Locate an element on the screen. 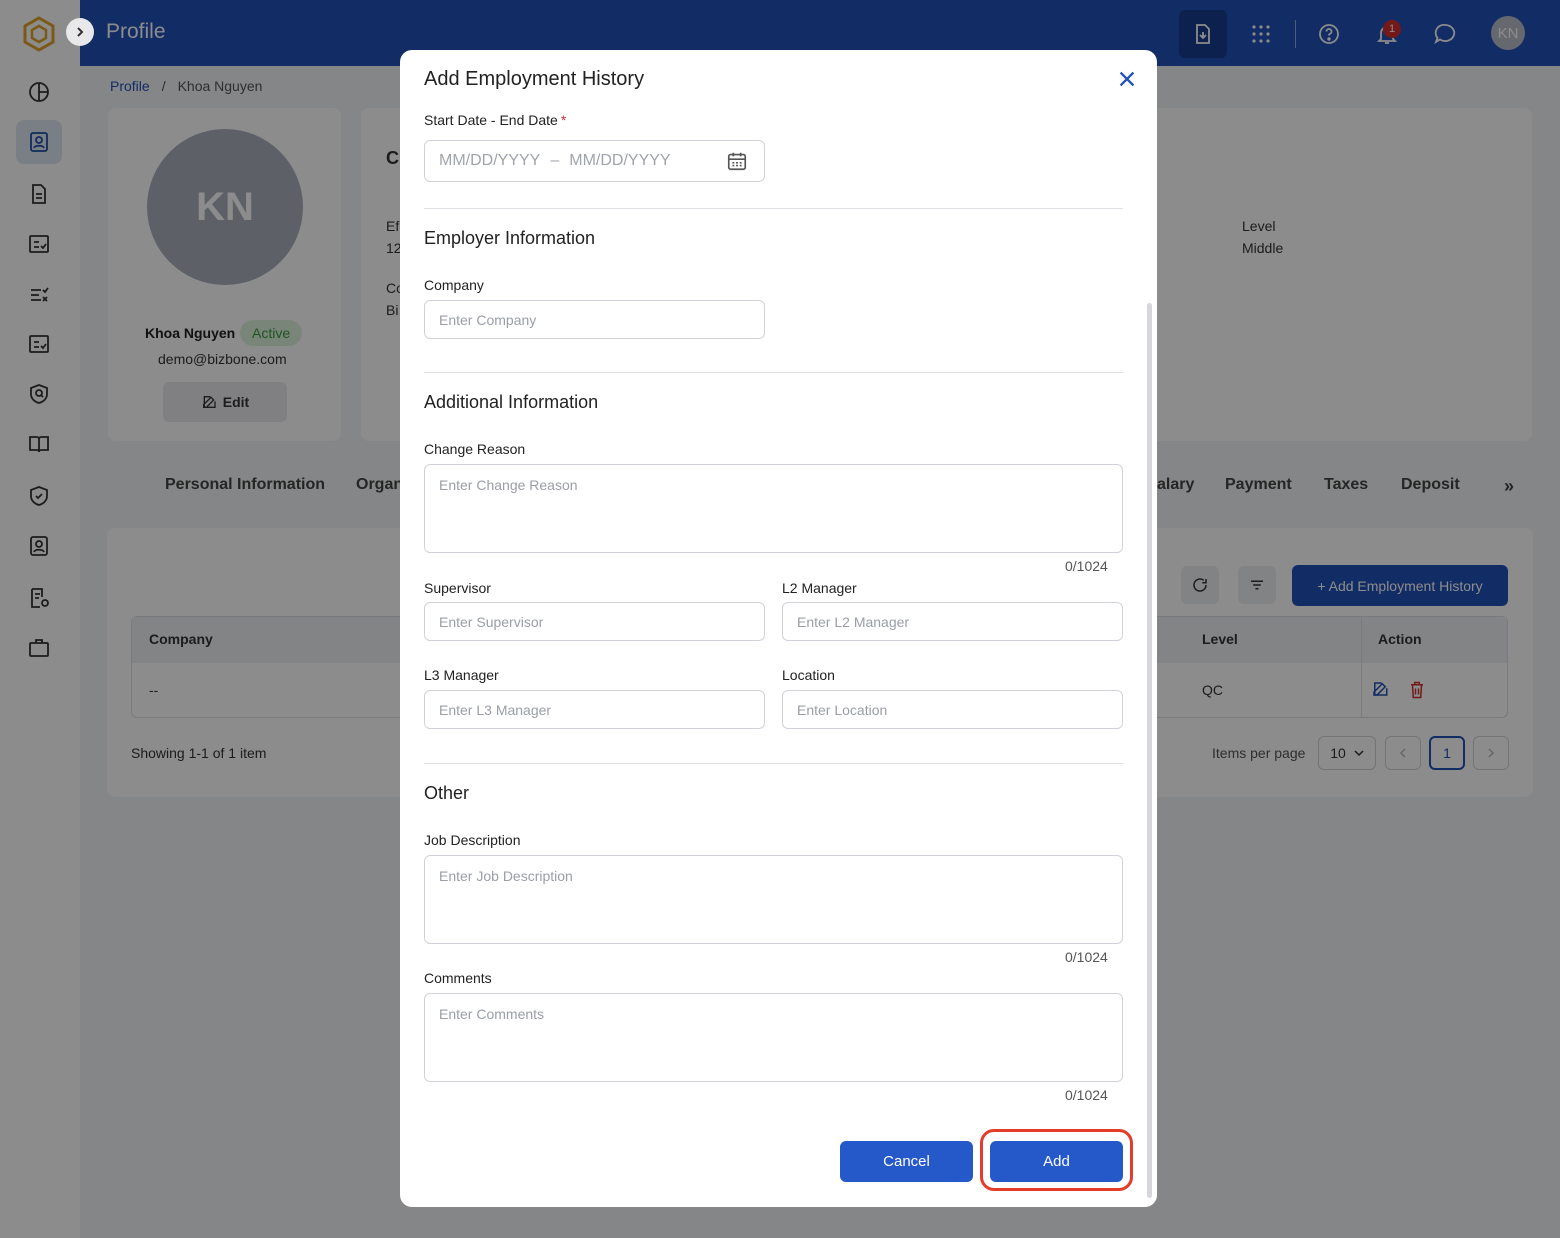  comments-label: Comments is located at coordinates (458, 978).